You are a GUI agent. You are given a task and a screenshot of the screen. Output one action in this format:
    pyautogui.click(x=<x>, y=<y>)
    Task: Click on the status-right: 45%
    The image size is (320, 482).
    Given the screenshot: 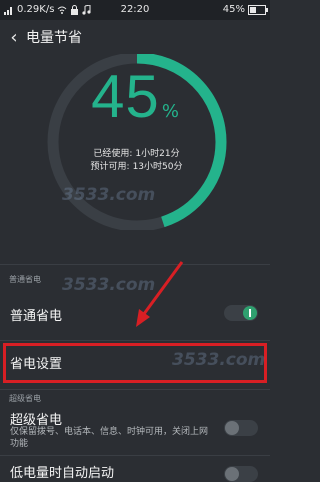 What is the action you would take?
    pyautogui.click(x=245, y=9)
    